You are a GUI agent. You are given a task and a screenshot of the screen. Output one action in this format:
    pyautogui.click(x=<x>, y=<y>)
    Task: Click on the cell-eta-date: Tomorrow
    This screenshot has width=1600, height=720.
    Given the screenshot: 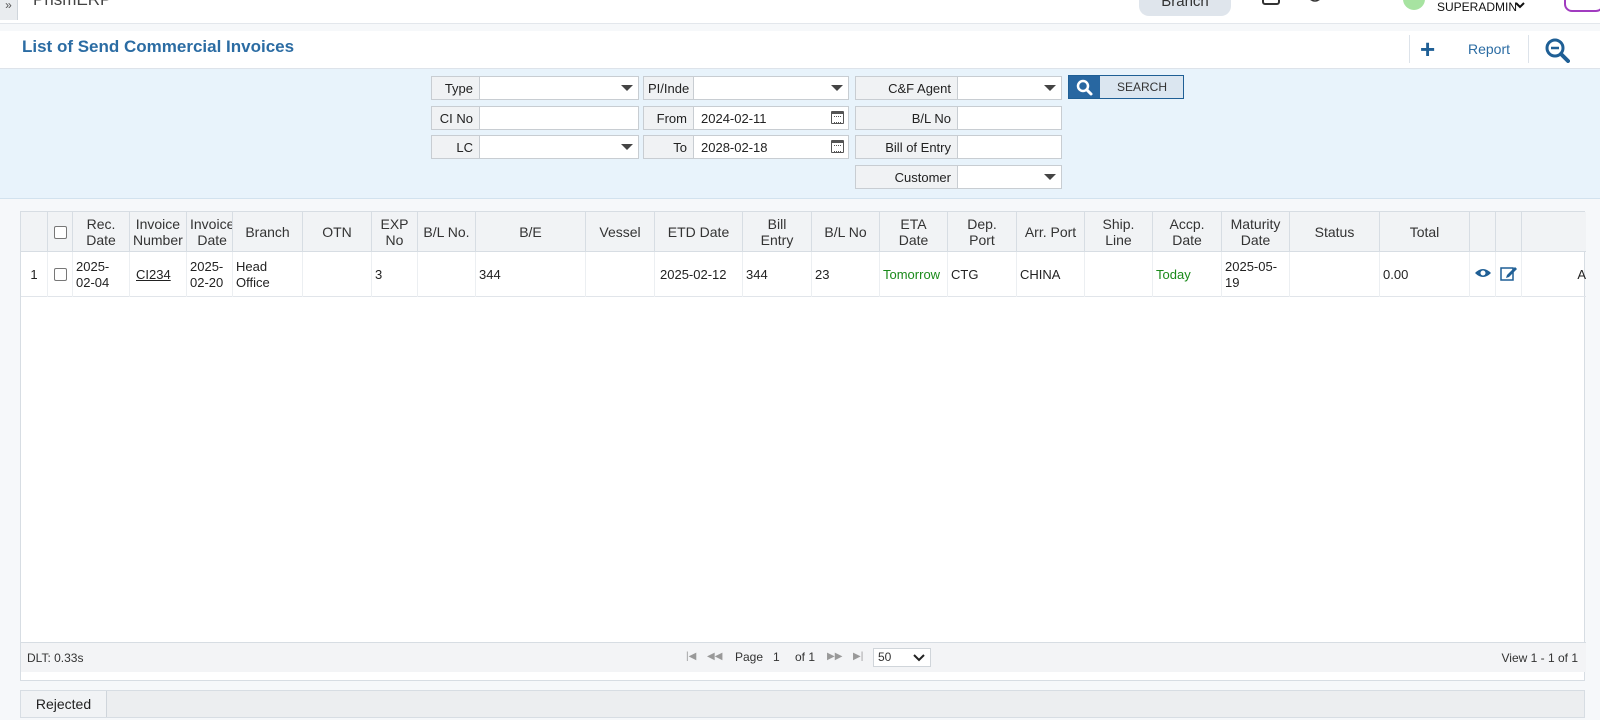 What is the action you would take?
    pyautogui.click(x=914, y=274)
    